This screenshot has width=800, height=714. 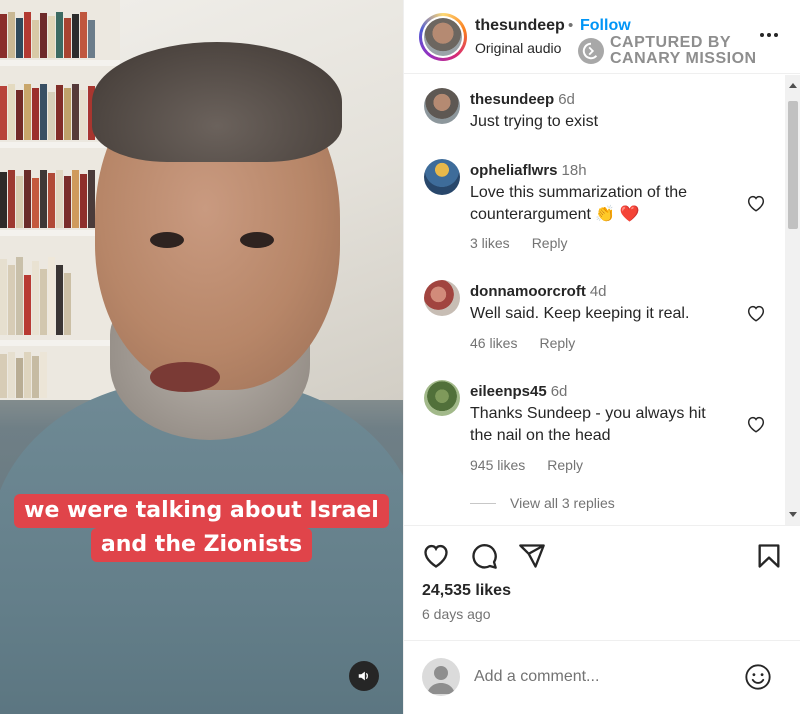 I want to click on comment-username: donnamoorcroft 4d, so click(x=538, y=291).